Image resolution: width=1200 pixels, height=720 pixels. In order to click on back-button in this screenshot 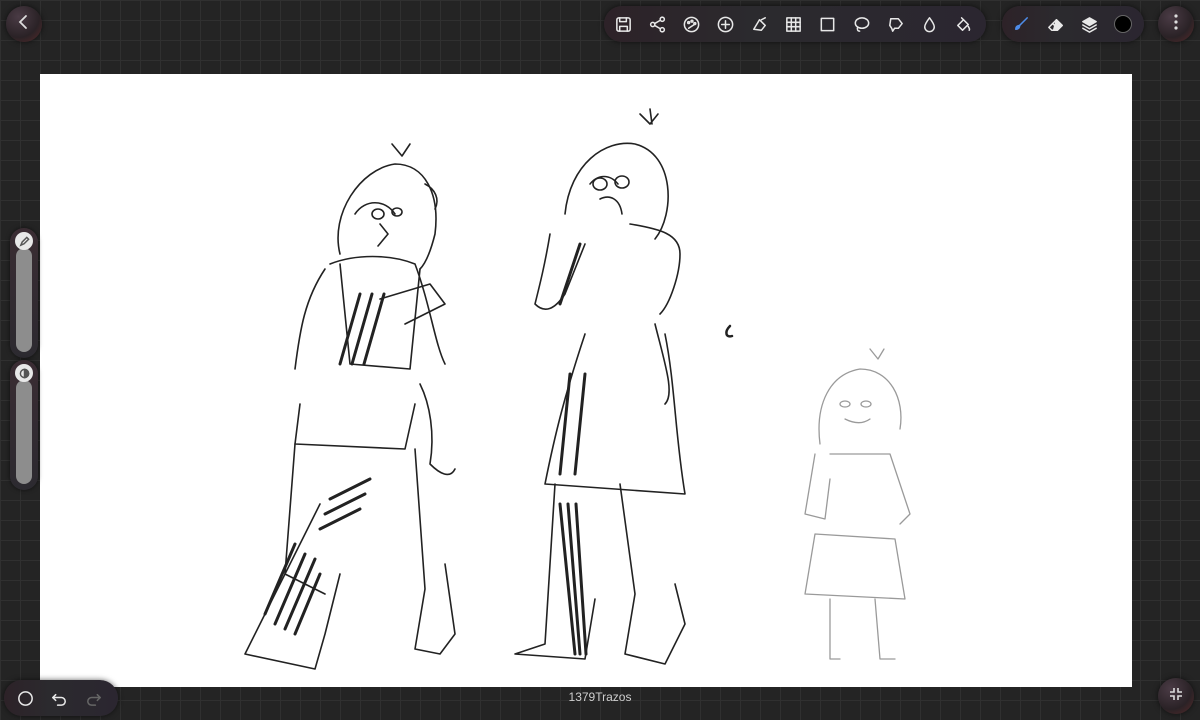, I will do `click(24, 24)`.